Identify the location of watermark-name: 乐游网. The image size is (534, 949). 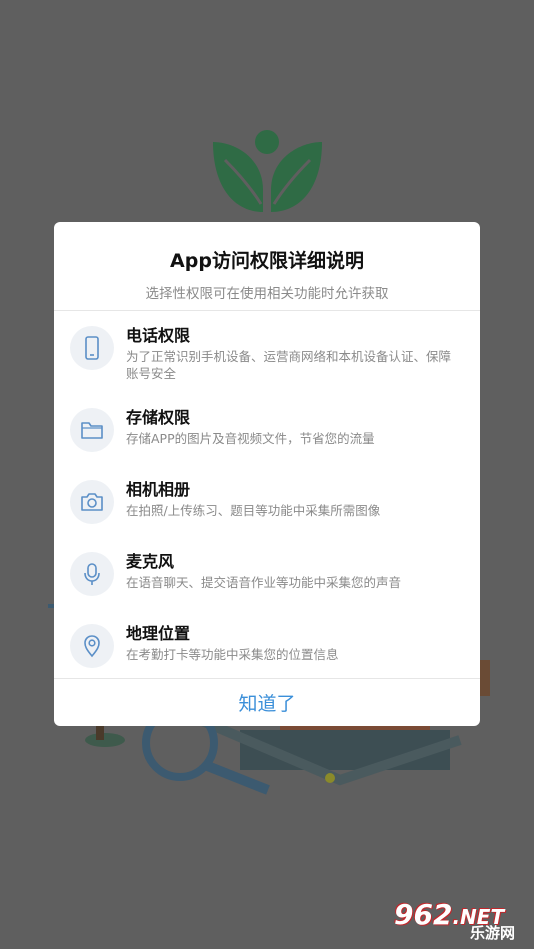
(493, 933).